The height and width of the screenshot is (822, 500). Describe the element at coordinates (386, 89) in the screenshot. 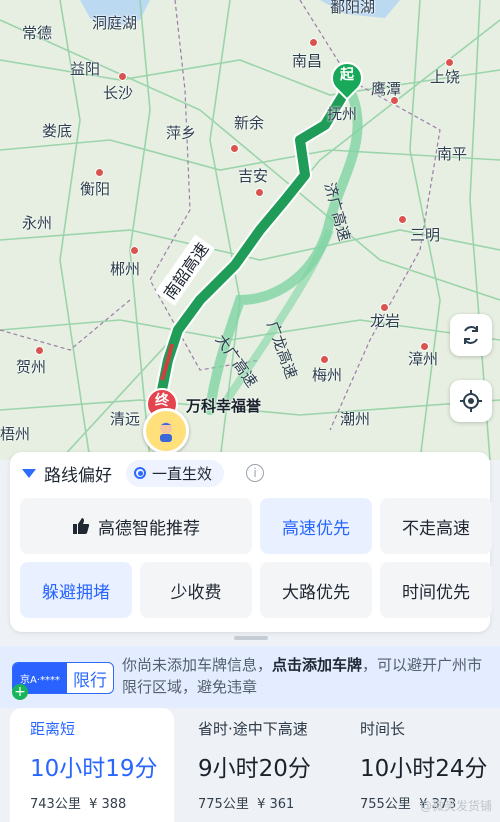

I see `city-label: 鹰潭` at that location.